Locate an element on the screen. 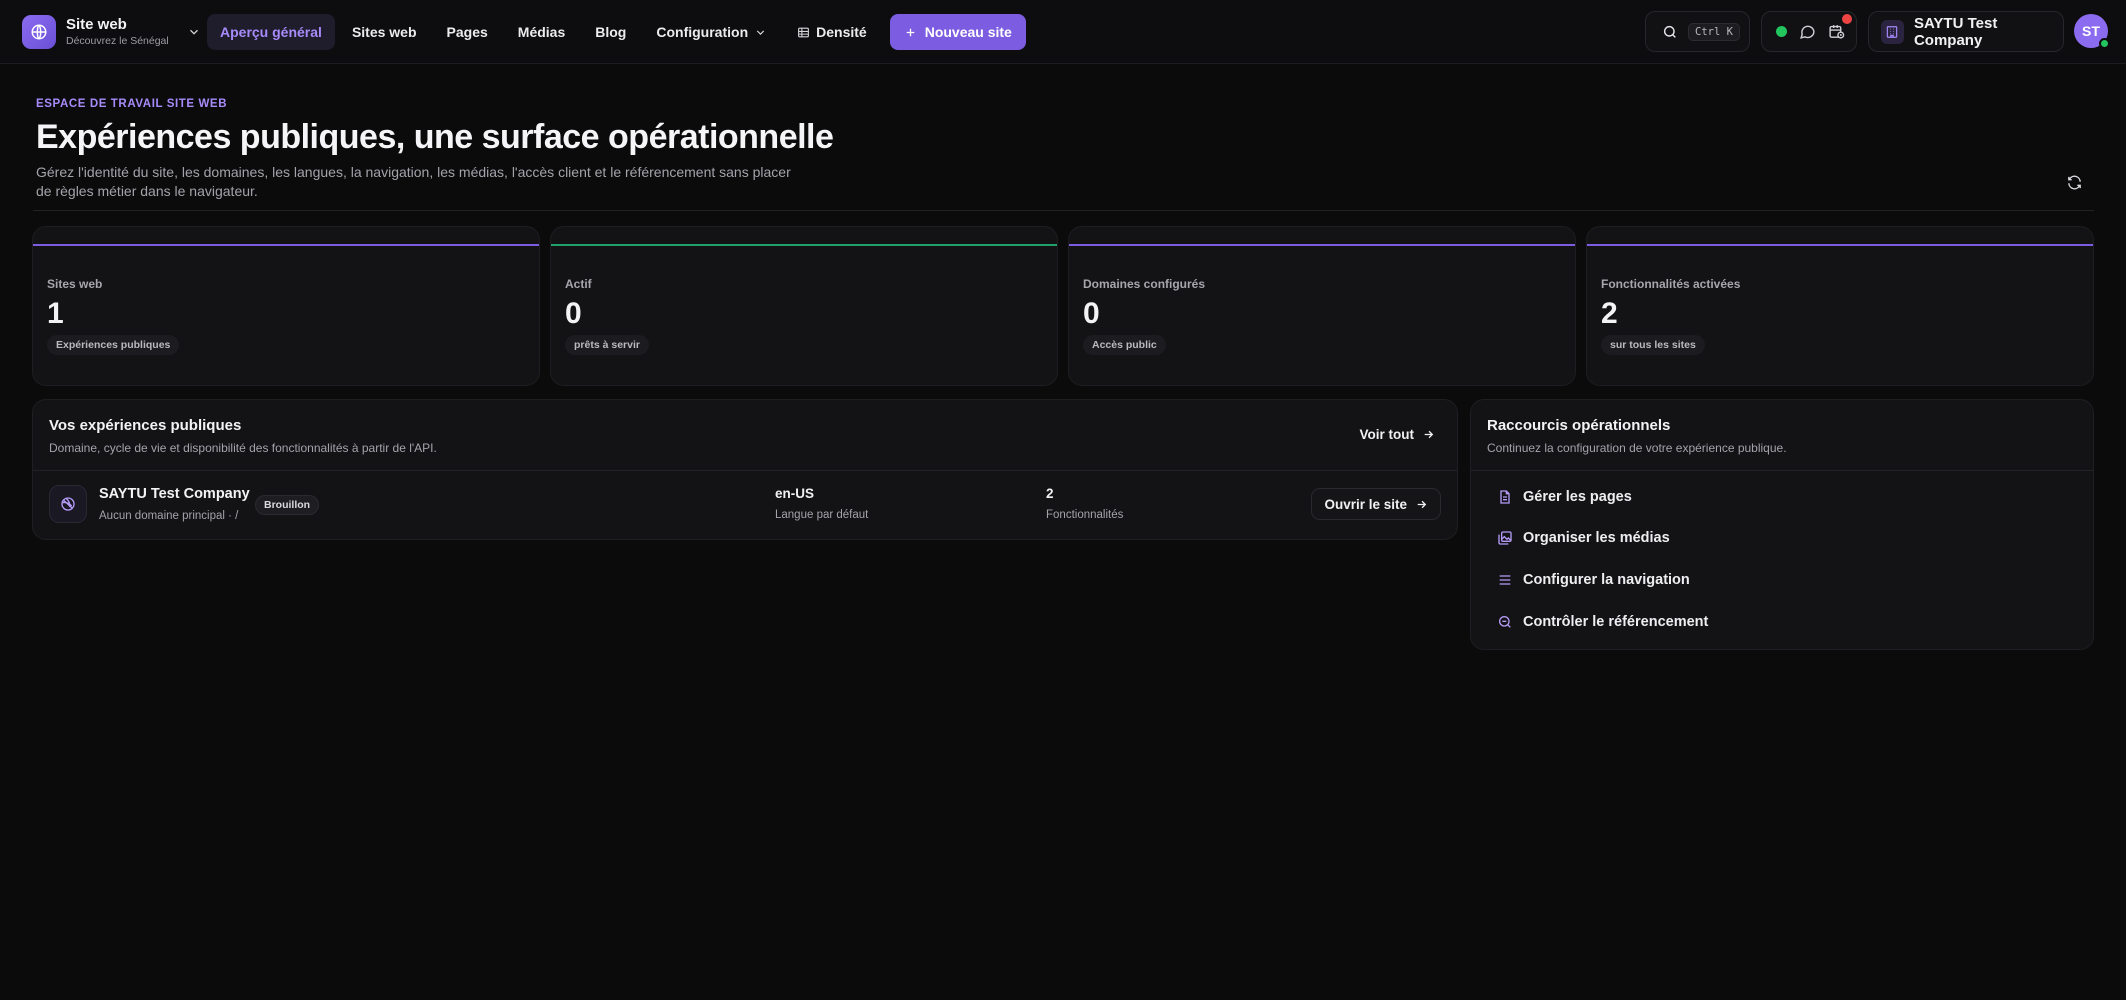 The height and width of the screenshot is (1000, 2126). stat-label: Sites web is located at coordinates (75, 284).